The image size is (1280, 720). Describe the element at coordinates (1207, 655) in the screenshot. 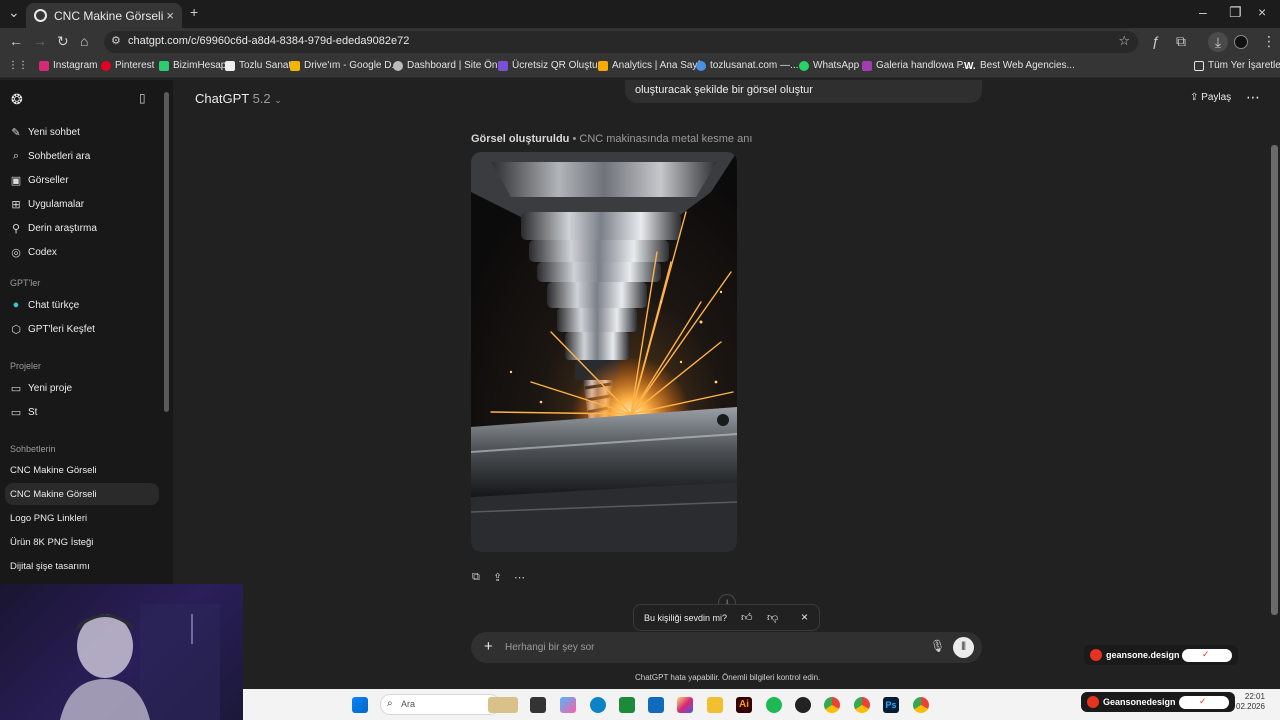

I see `check-pill-icon` at that location.